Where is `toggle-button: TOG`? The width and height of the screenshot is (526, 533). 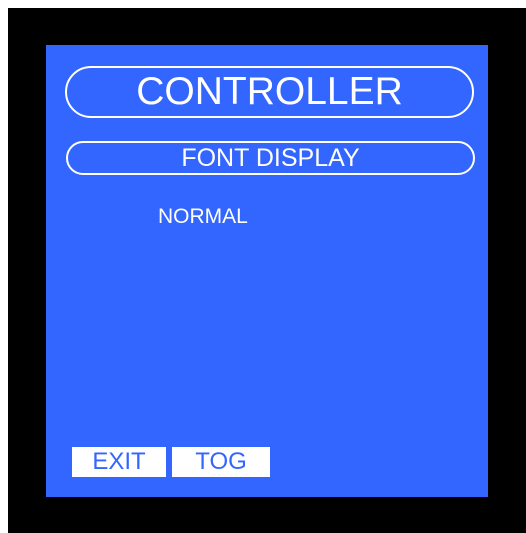 toggle-button: TOG is located at coordinates (221, 462).